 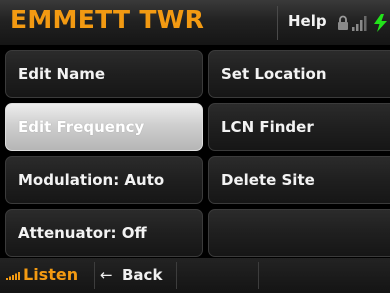 What do you see at coordinates (299, 127) in the screenshot?
I see `lcn-finder-button: LCN Finder` at bounding box center [299, 127].